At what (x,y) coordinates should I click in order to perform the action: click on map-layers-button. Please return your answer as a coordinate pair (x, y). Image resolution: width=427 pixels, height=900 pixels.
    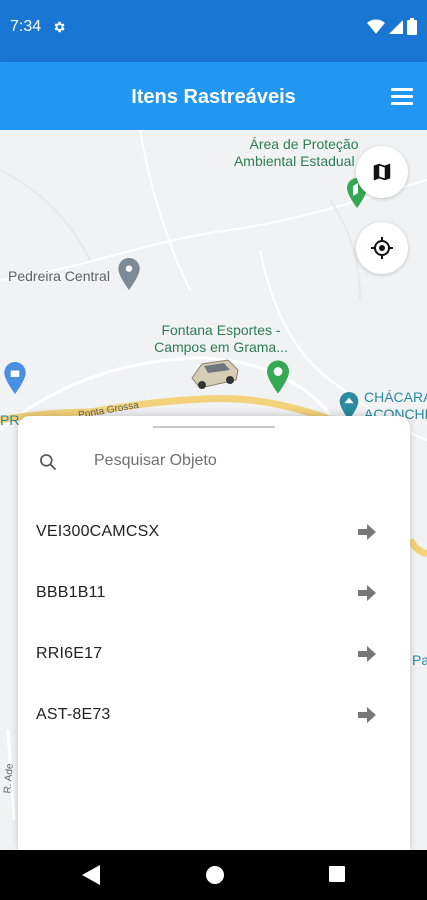
    Looking at the image, I should click on (382, 172).